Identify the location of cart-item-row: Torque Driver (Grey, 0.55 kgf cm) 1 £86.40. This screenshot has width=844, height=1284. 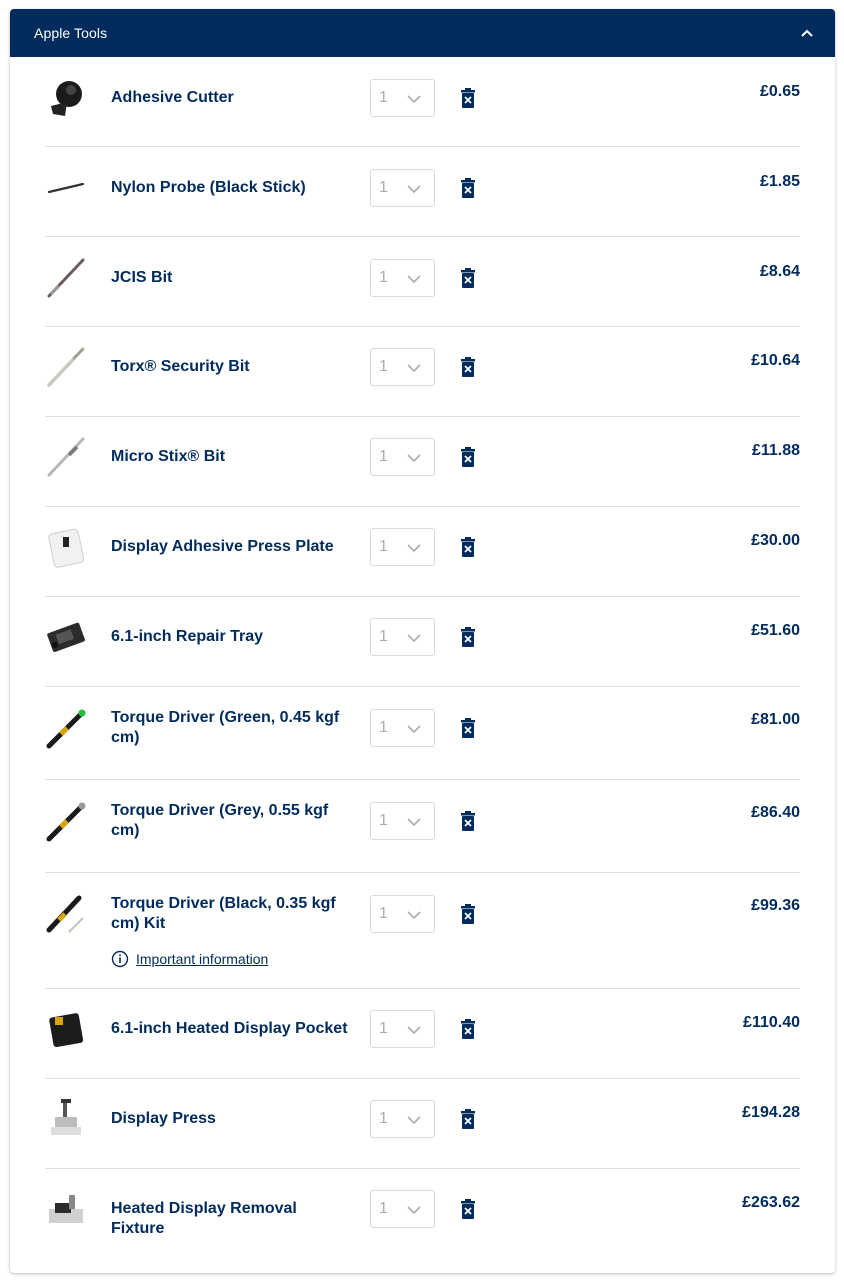
(422, 826).